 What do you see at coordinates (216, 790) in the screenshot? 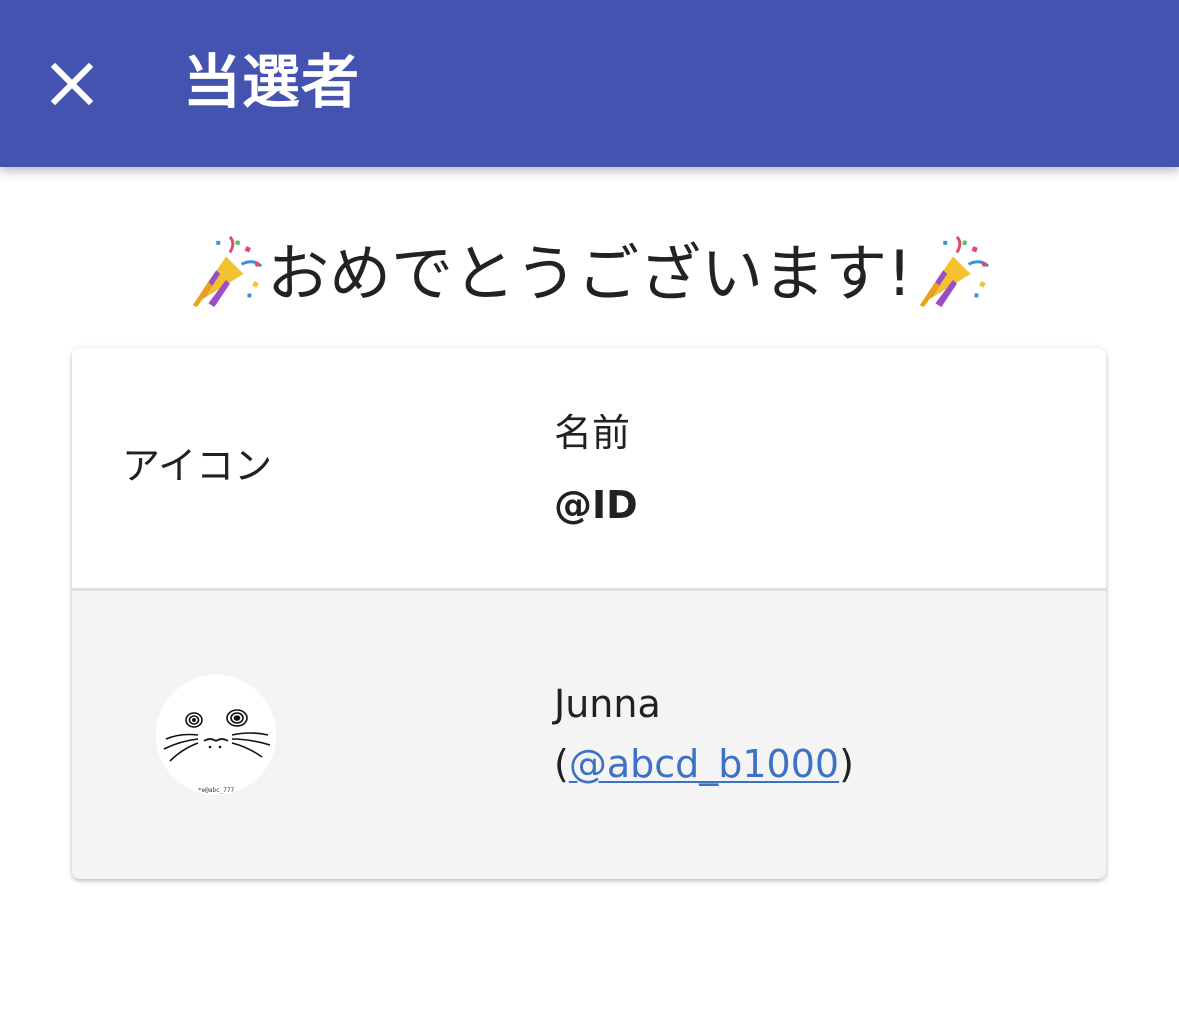
I see `avatar-caption: *e@abc_777` at bounding box center [216, 790].